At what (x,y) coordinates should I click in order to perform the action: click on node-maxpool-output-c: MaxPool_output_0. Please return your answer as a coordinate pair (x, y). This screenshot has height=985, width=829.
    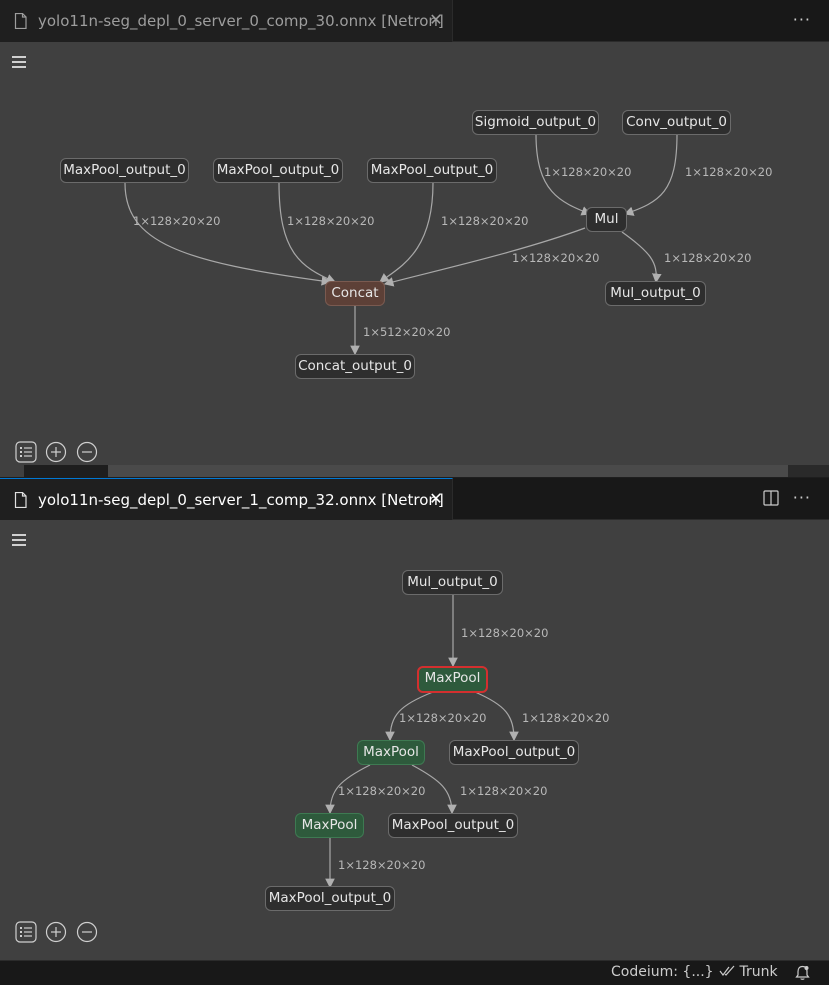
    Looking at the image, I should click on (432, 170).